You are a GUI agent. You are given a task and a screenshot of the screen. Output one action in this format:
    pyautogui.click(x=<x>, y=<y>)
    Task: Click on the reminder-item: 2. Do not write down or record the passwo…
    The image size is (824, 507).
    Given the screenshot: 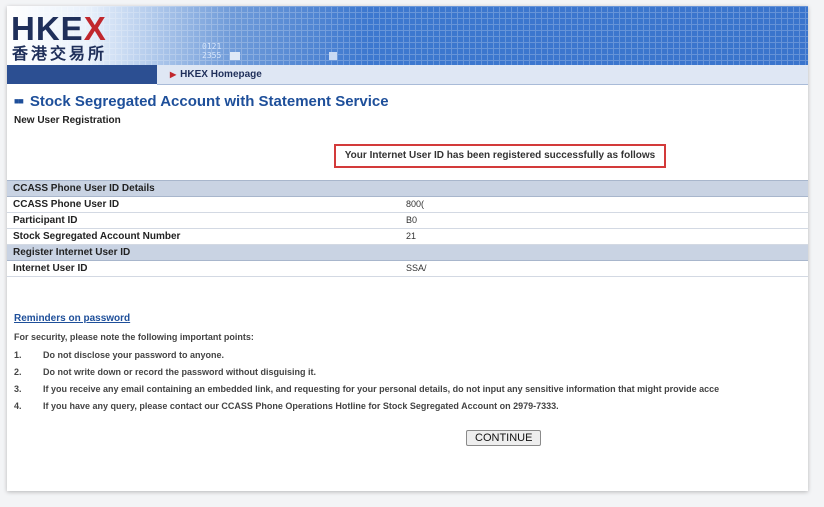 What is the action you would take?
    pyautogui.click(x=411, y=372)
    